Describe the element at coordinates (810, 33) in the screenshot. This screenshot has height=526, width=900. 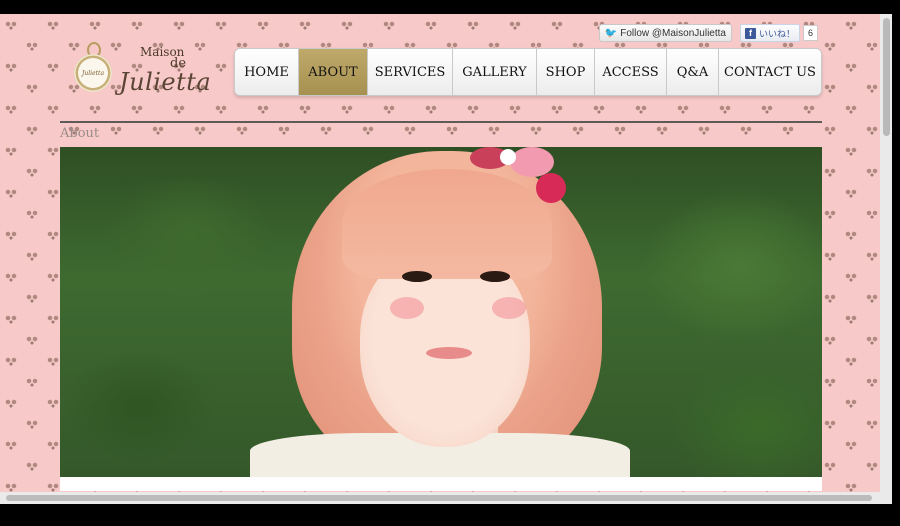
I see `facebook-like-count: 6` at that location.